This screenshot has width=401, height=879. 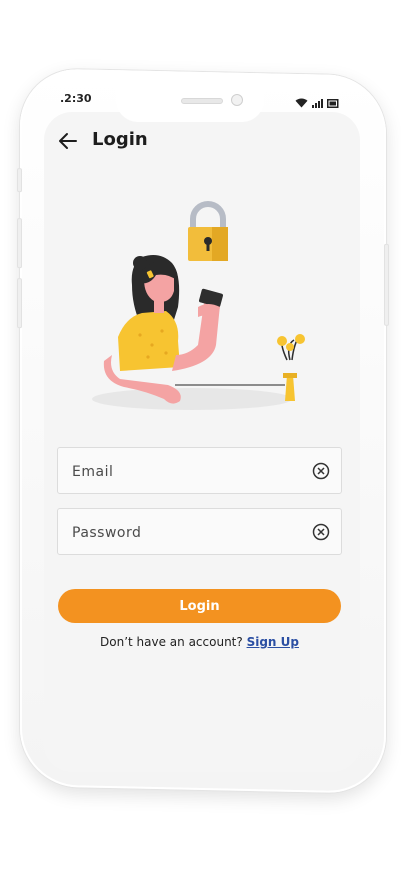 I want to click on clear-password-icon, so click(x=321, y=532).